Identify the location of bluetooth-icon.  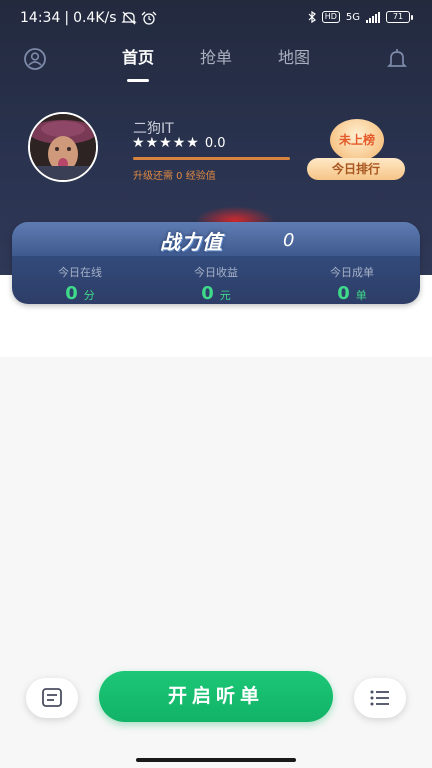
(312, 17).